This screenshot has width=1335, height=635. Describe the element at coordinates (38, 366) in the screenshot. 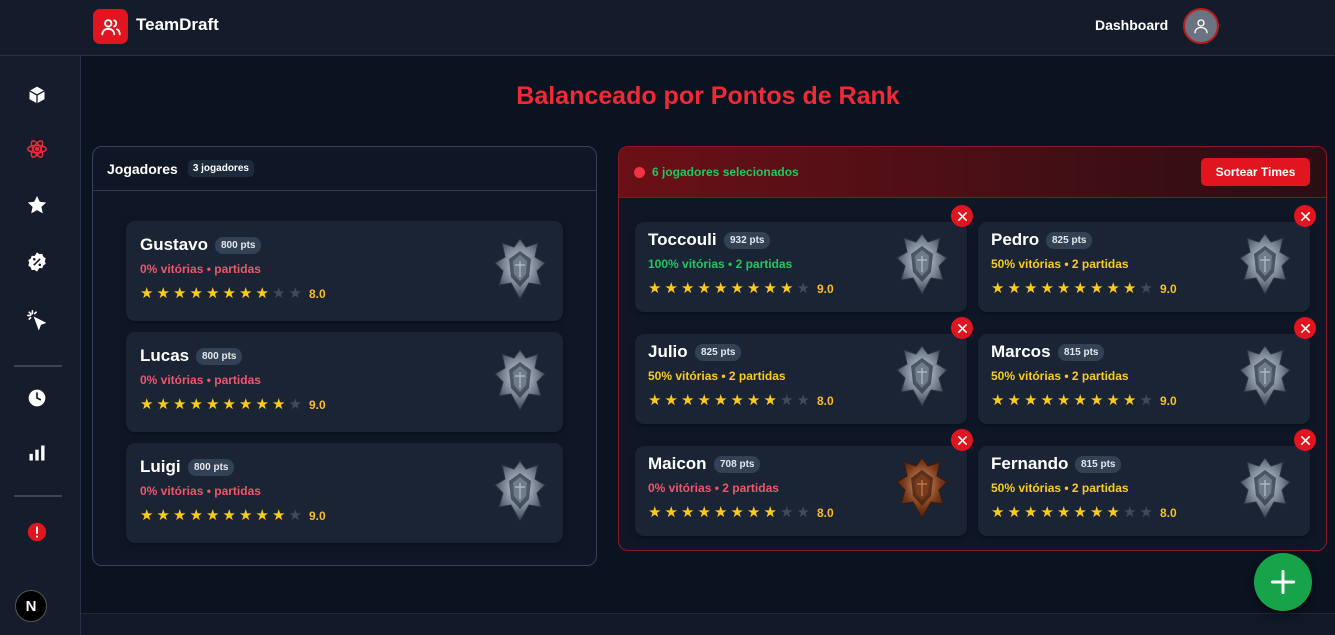

I see `sidebar-divider` at that location.